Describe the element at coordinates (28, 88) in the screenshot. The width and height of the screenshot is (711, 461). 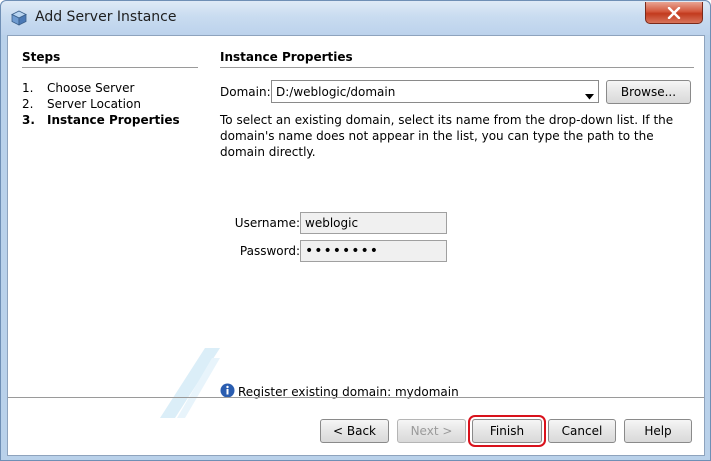
I see `step-number: 1.` at that location.